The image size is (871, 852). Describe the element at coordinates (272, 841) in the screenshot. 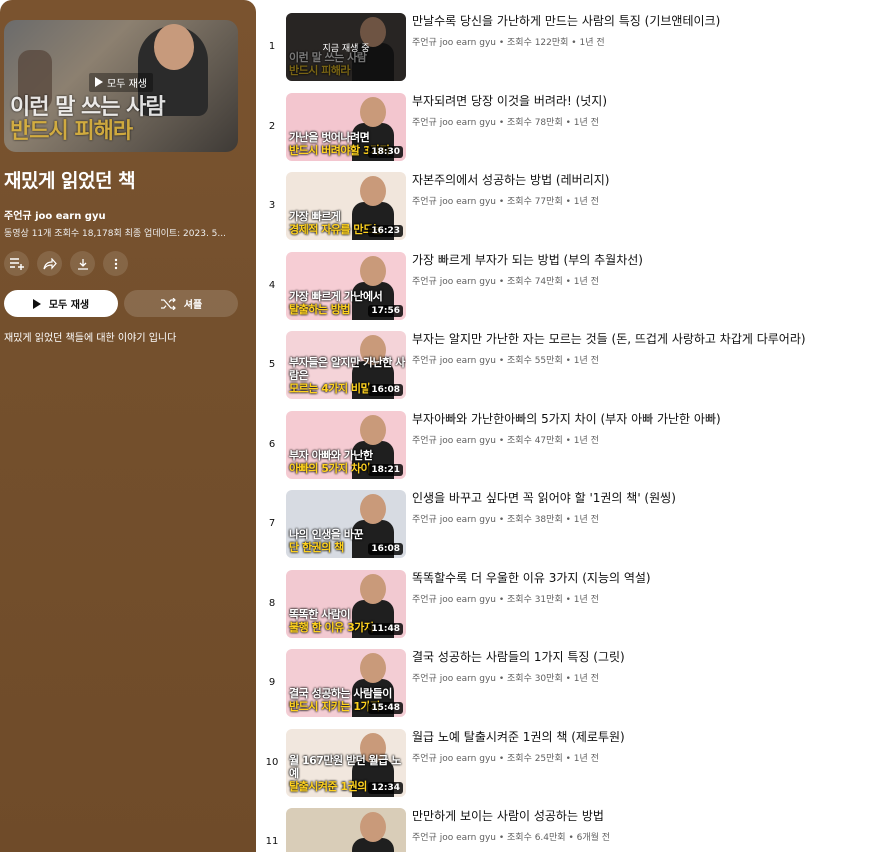

I see `video-index: 11` at that location.